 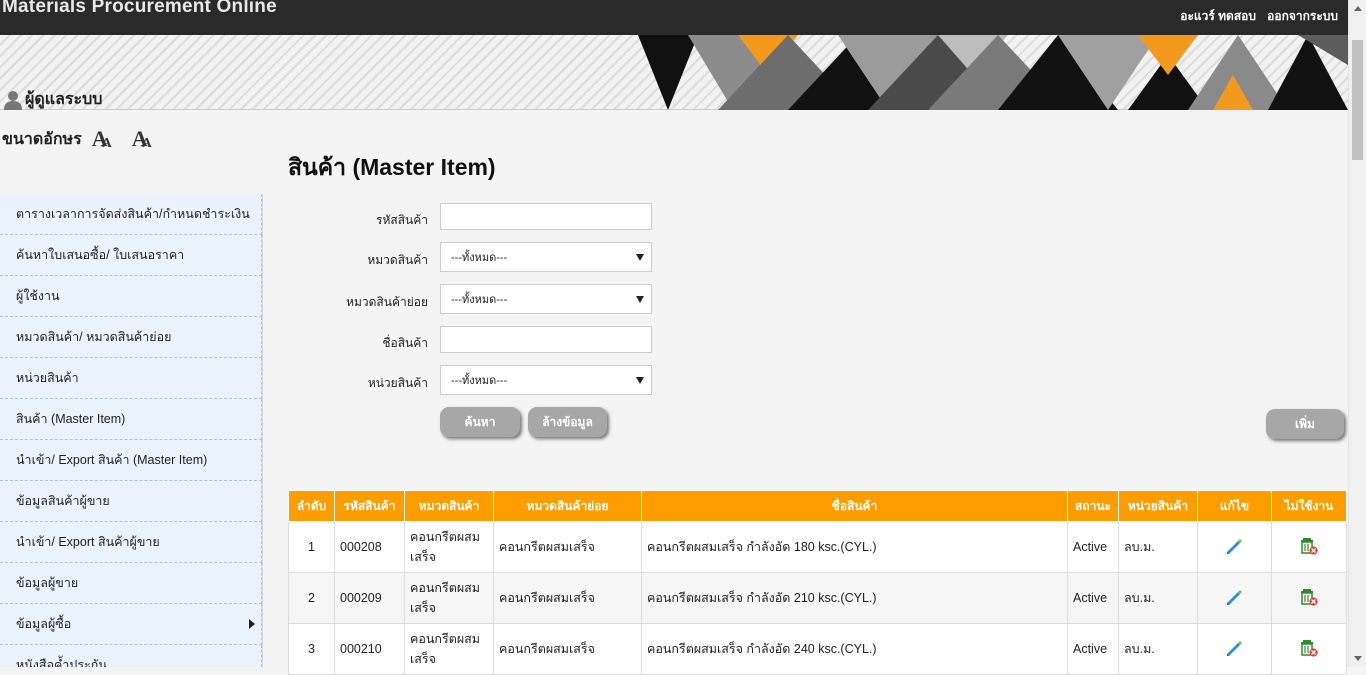 I want to click on app-title: Materials Procurement Online, so click(x=139, y=8).